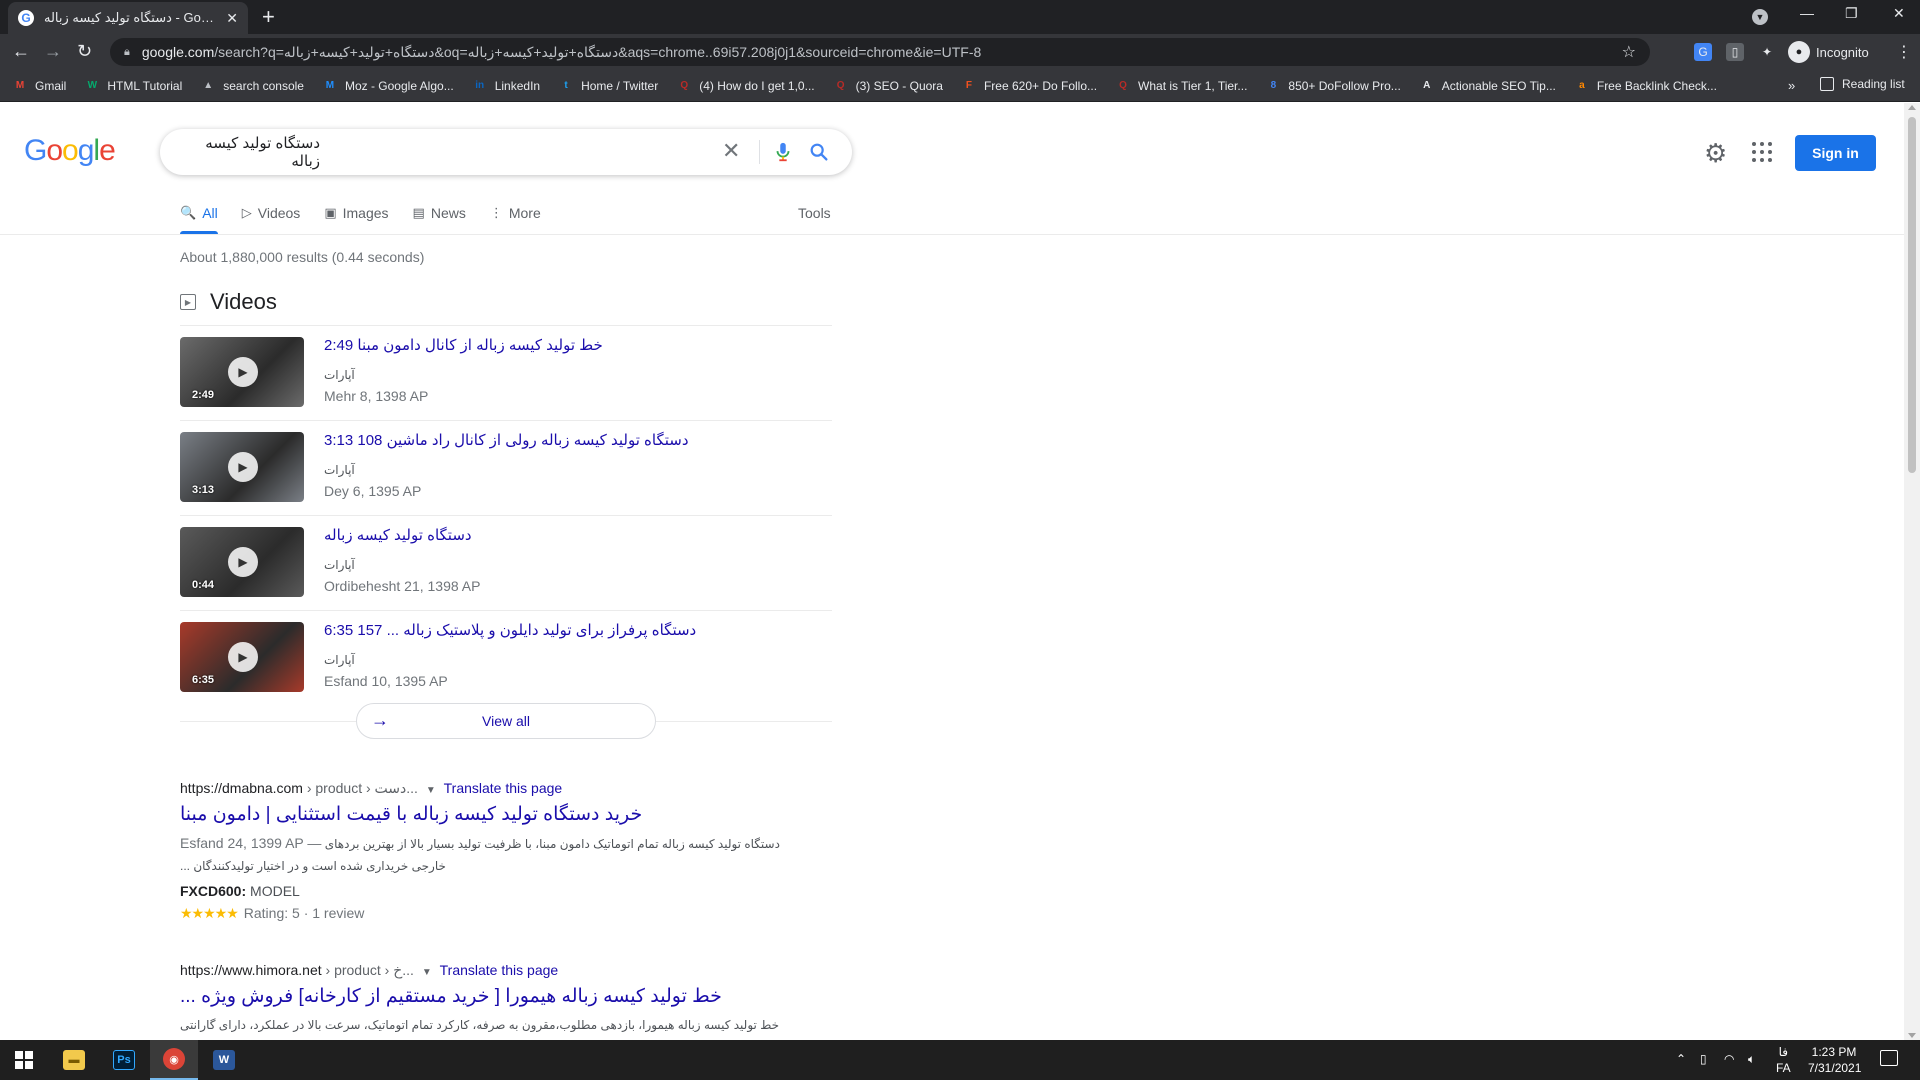 Image resolution: width=1920 pixels, height=1080 pixels. What do you see at coordinates (224, 1060) in the screenshot?
I see `word-taskbar: W` at bounding box center [224, 1060].